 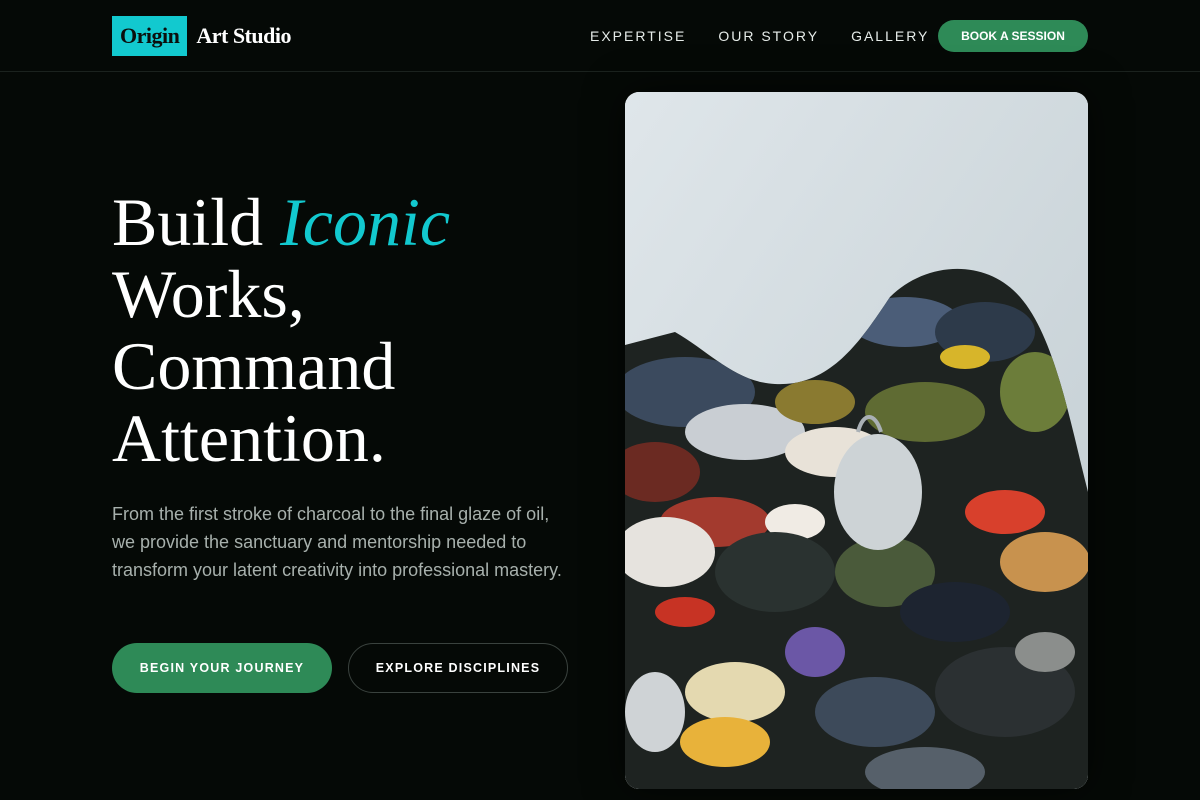 I want to click on explore-disciplines-button: EXPLORE DISCIPLINES, so click(x=458, y=668).